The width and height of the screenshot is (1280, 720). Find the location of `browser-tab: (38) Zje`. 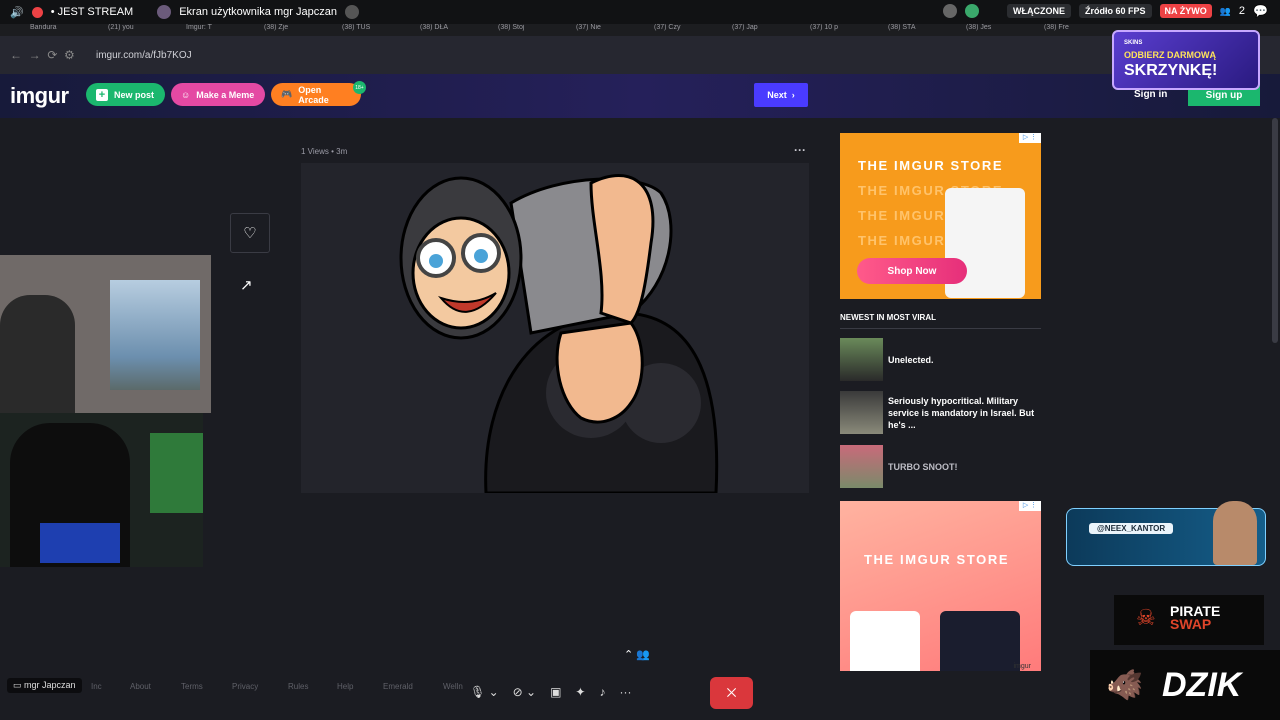

browser-tab: (38) Zje is located at coordinates (273, 30).